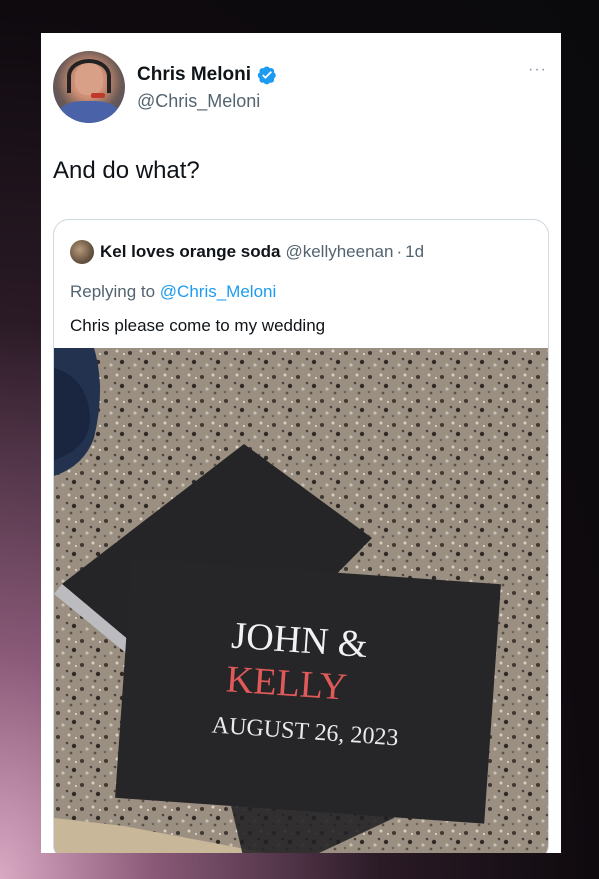  Describe the element at coordinates (89, 76) in the screenshot. I see `avatar-headset` at that location.